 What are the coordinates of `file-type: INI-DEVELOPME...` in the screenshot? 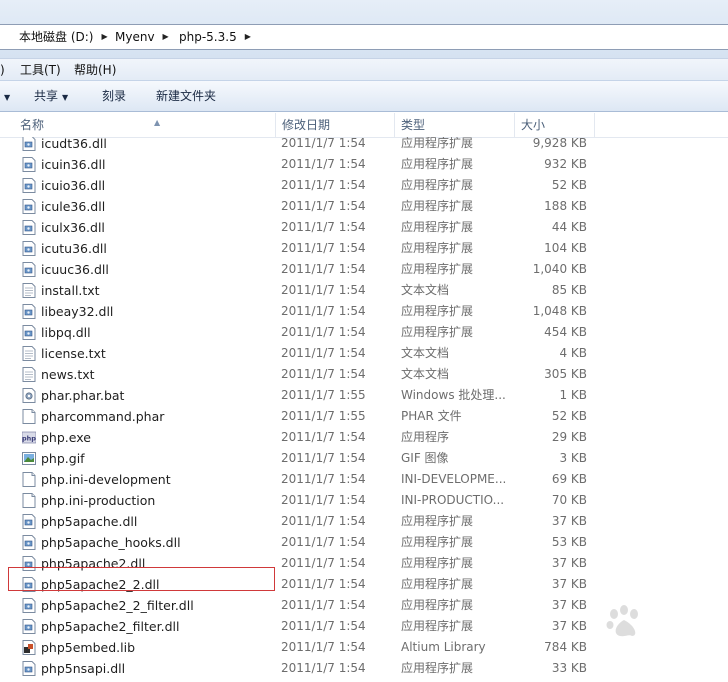 It's located at (454, 479).